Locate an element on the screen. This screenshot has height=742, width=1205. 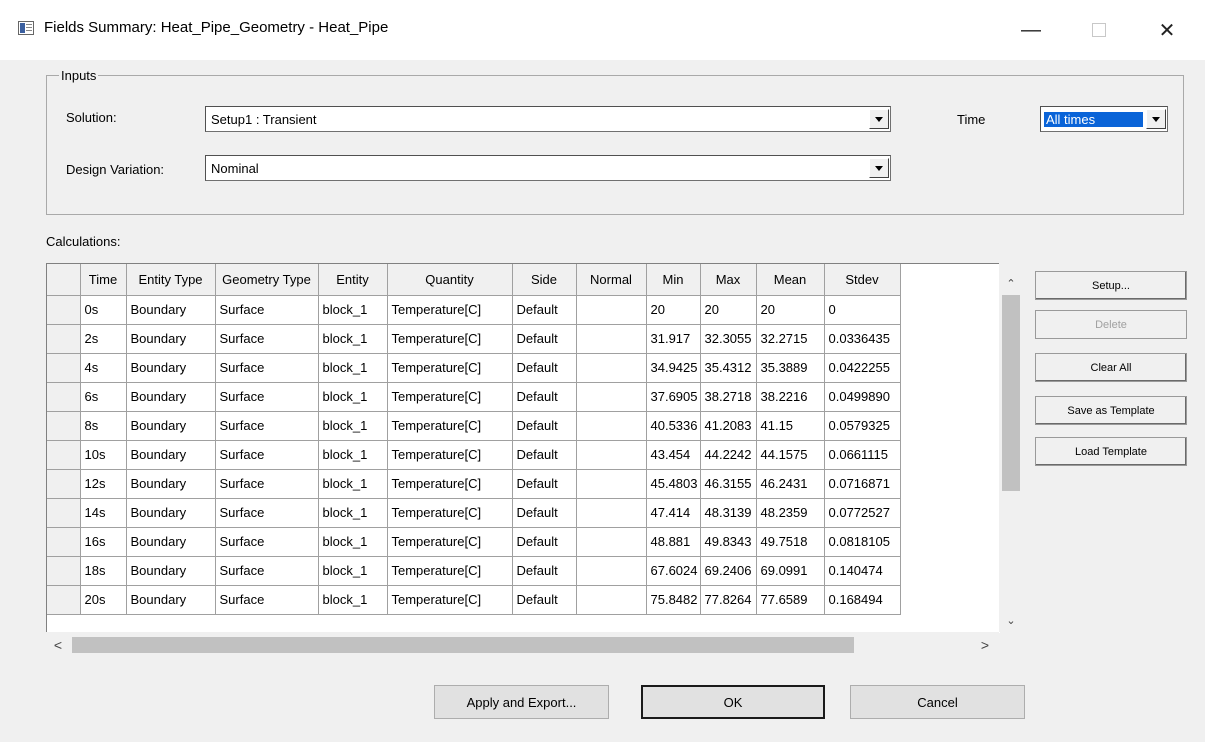
design-variation-dropdown-arrow is located at coordinates (879, 168).